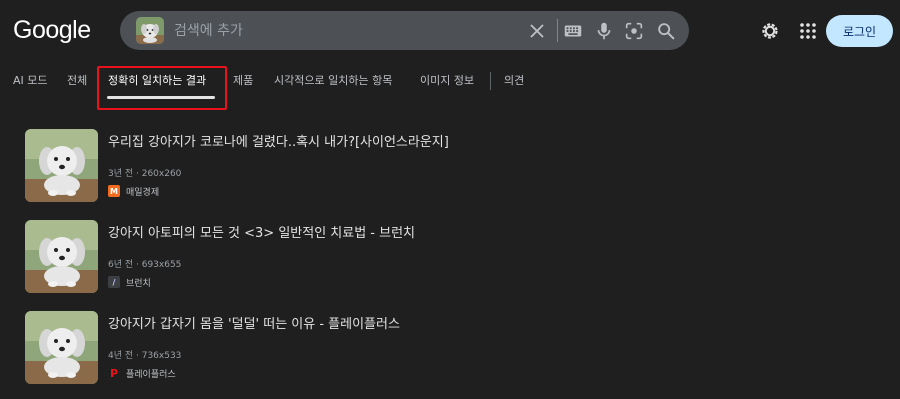 Image resolution: width=900 pixels, height=399 pixels. I want to click on tab-all: 전체, so click(77, 80).